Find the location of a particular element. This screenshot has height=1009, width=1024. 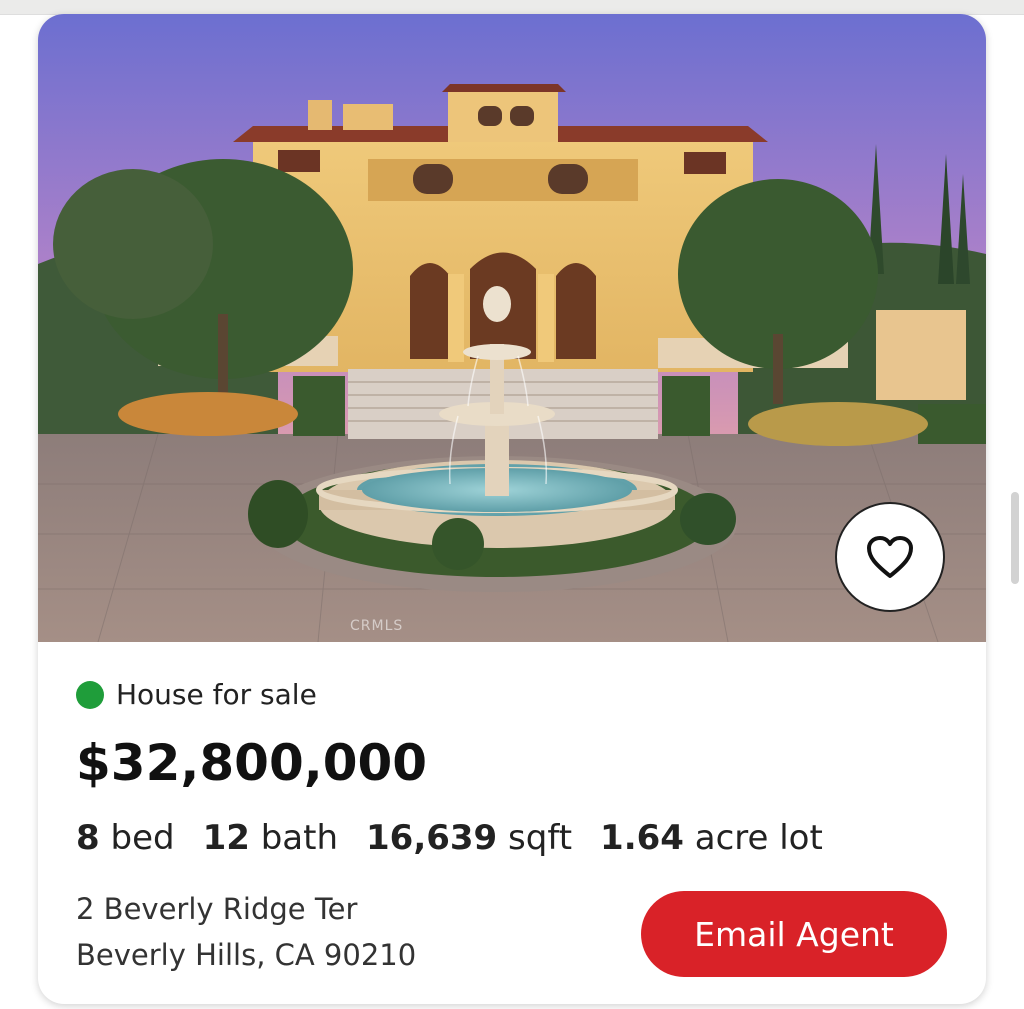

spec-lot: 1.64 acre lot is located at coordinates (711, 838).